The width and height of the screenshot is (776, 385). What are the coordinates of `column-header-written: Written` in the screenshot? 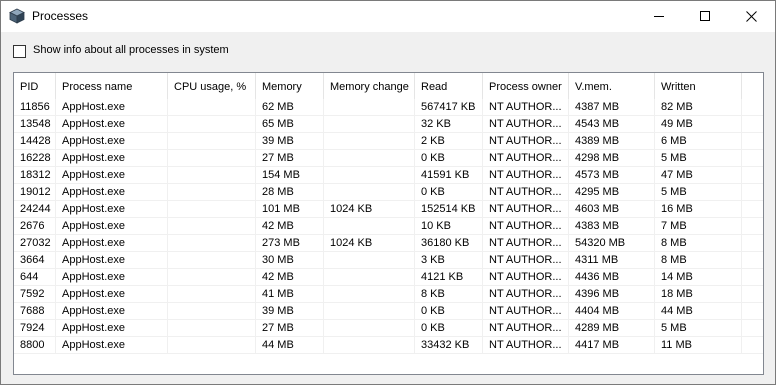 It's located at (698, 87).